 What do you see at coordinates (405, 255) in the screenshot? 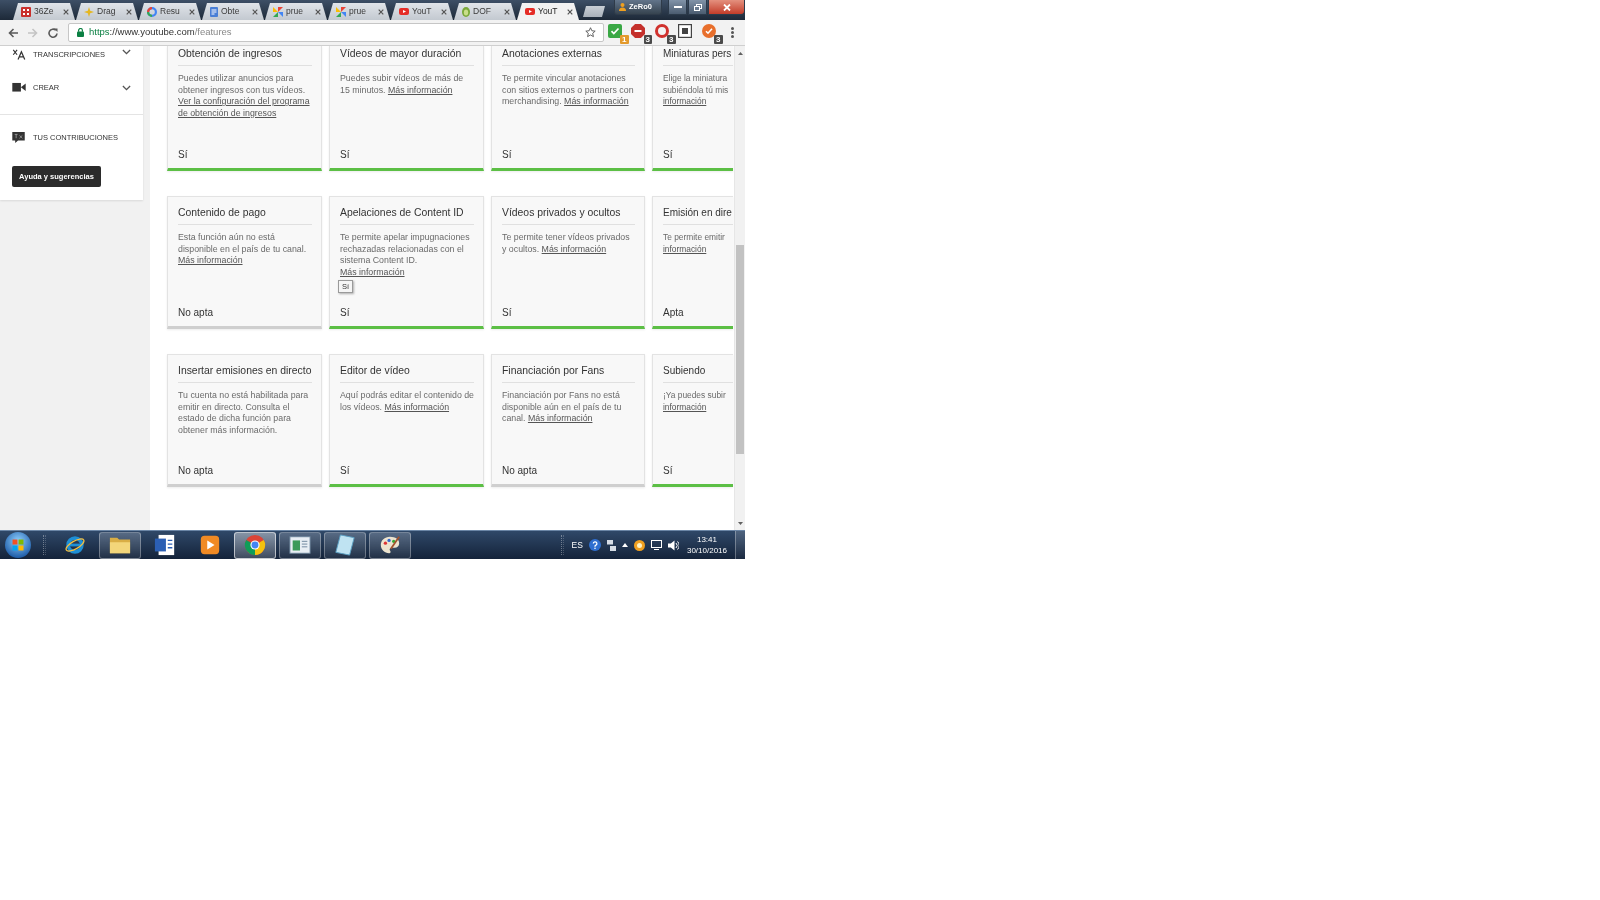
I see `card-description: Te permite apelar impugnaciones rechazadas relacionadas con el sistema Content ID. Más información` at bounding box center [405, 255].